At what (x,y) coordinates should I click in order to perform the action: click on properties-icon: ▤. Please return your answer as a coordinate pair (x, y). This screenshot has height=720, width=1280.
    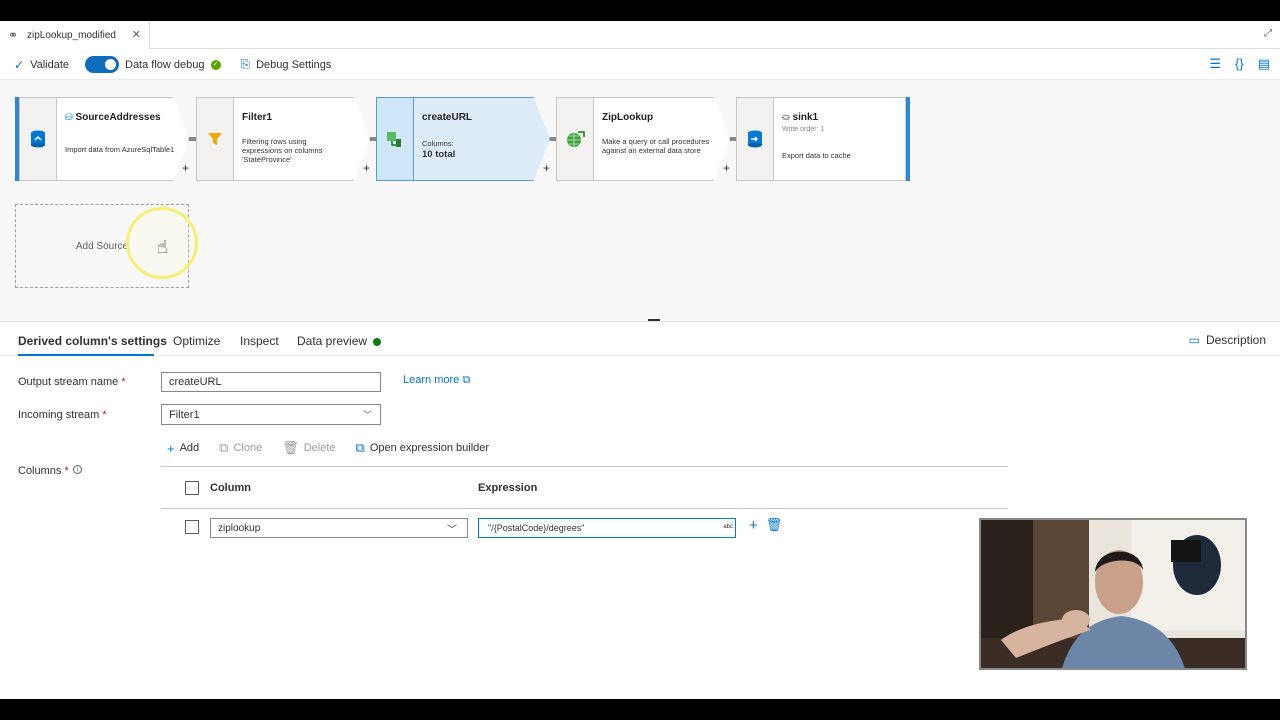
    Looking at the image, I should click on (1264, 64).